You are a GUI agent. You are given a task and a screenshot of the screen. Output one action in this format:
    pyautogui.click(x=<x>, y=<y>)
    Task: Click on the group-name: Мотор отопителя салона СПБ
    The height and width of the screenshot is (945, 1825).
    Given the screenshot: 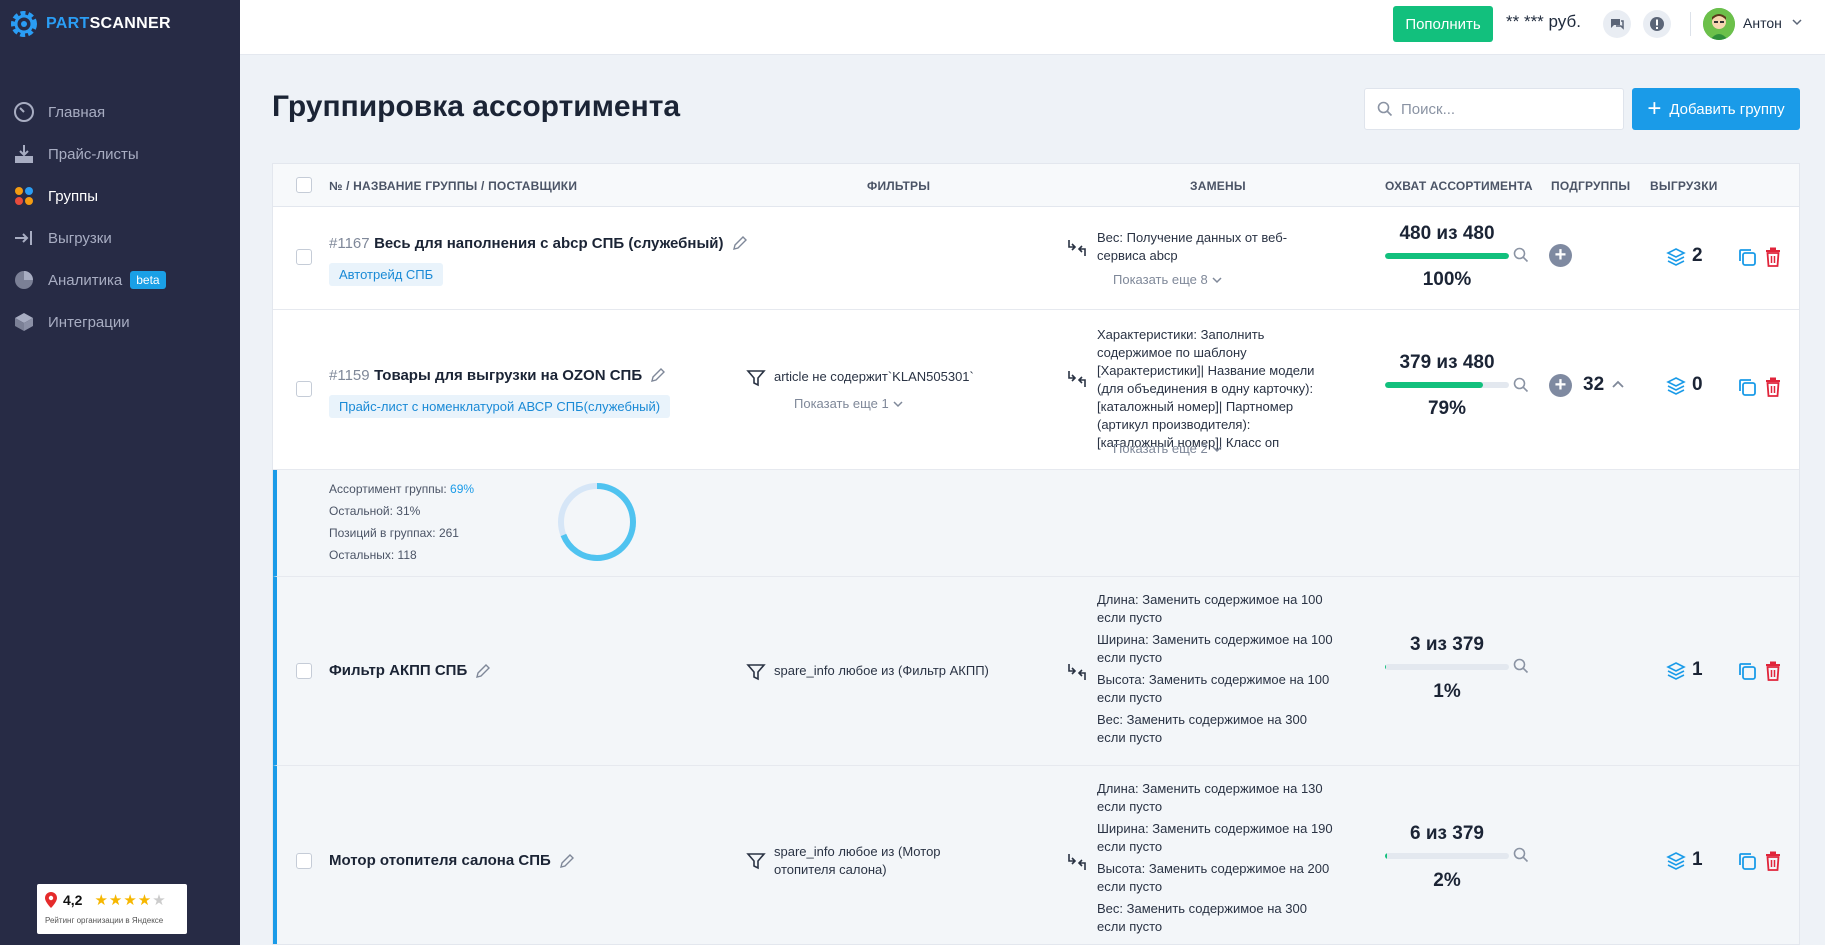 What is the action you would take?
    pyautogui.click(x=440, y=860)
    